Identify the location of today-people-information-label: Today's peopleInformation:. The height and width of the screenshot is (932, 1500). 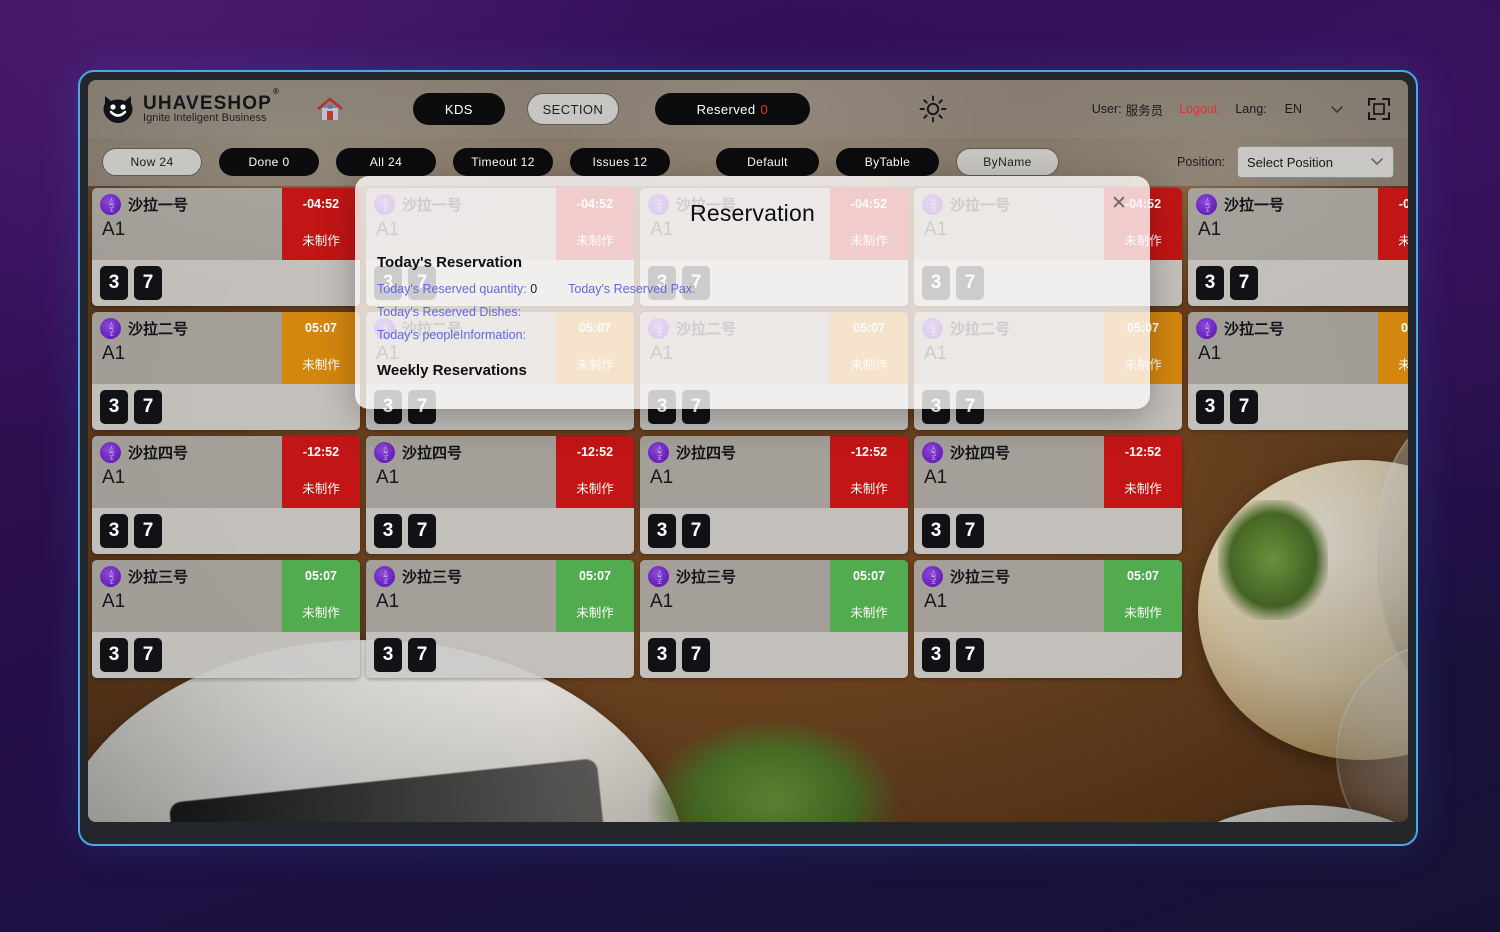
(452, 335).